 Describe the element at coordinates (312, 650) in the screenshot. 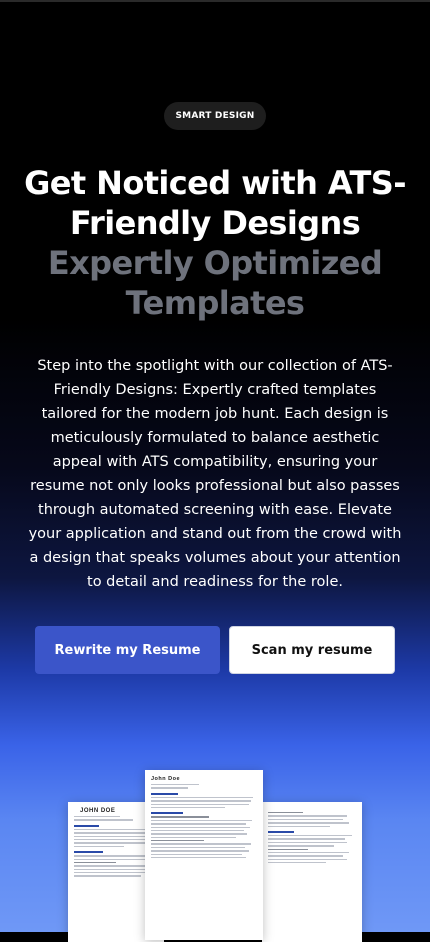

I see `scan-resume-button: Scan my resume` at that location.